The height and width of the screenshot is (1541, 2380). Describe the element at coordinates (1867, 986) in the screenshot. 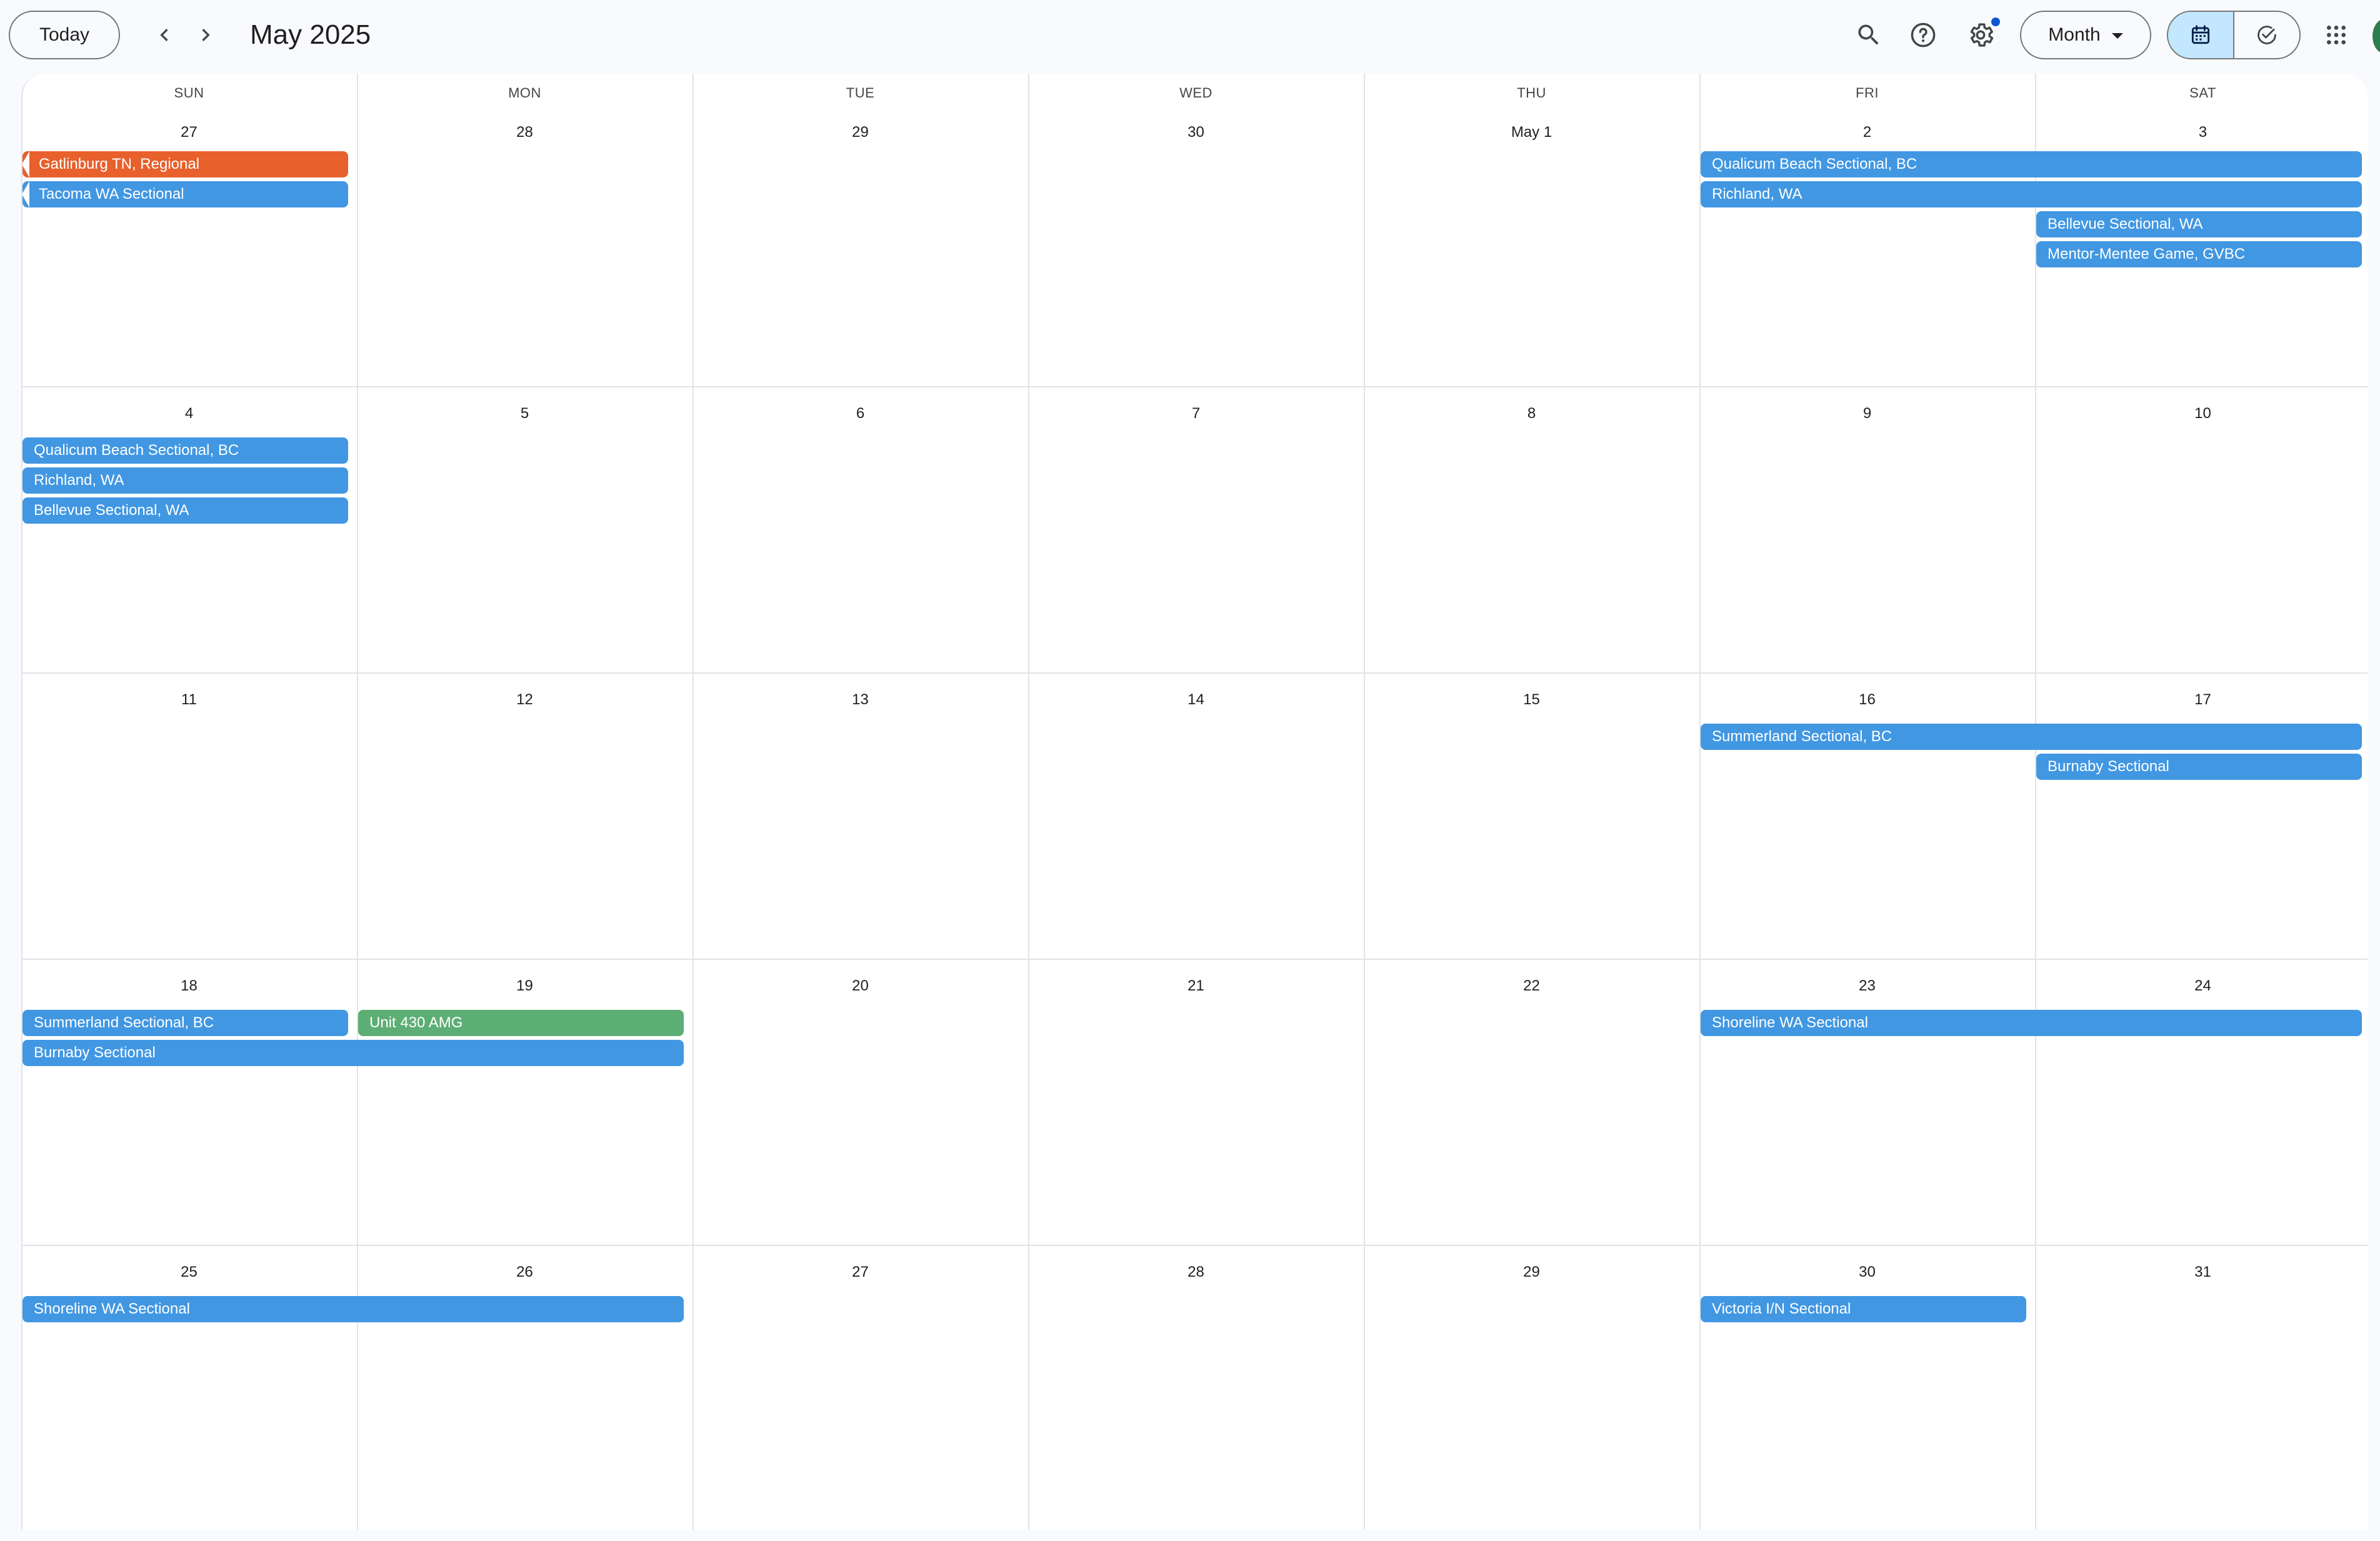

I see `day-number: 23` at that location.